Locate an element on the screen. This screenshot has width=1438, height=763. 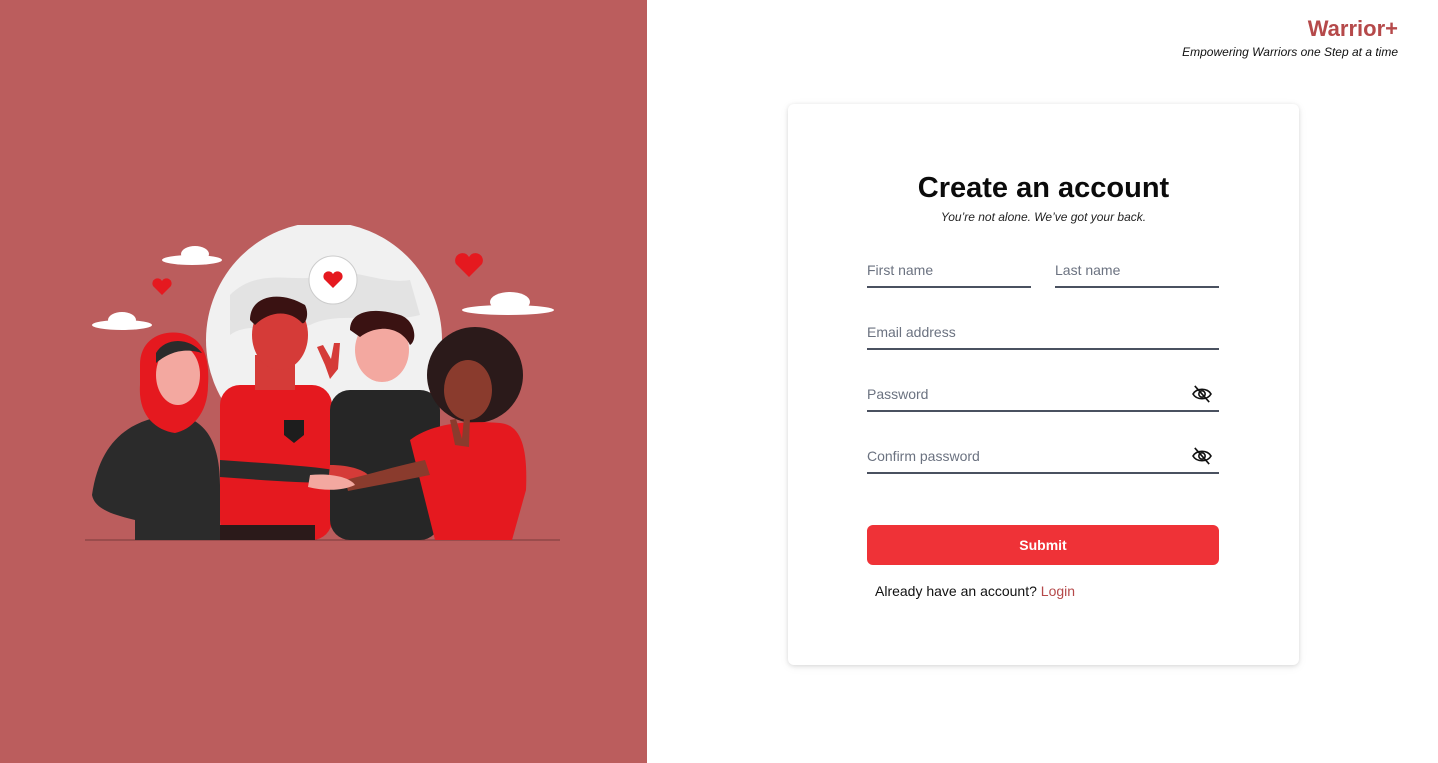
brand-tagline: Empowering Warriors one Step at a time is located at coordinates (1290, 52).